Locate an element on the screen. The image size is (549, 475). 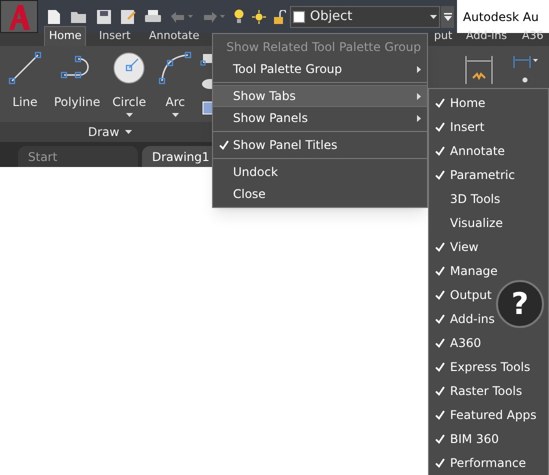
window-title: Autodesk Au is located at coordinates (501, 17).